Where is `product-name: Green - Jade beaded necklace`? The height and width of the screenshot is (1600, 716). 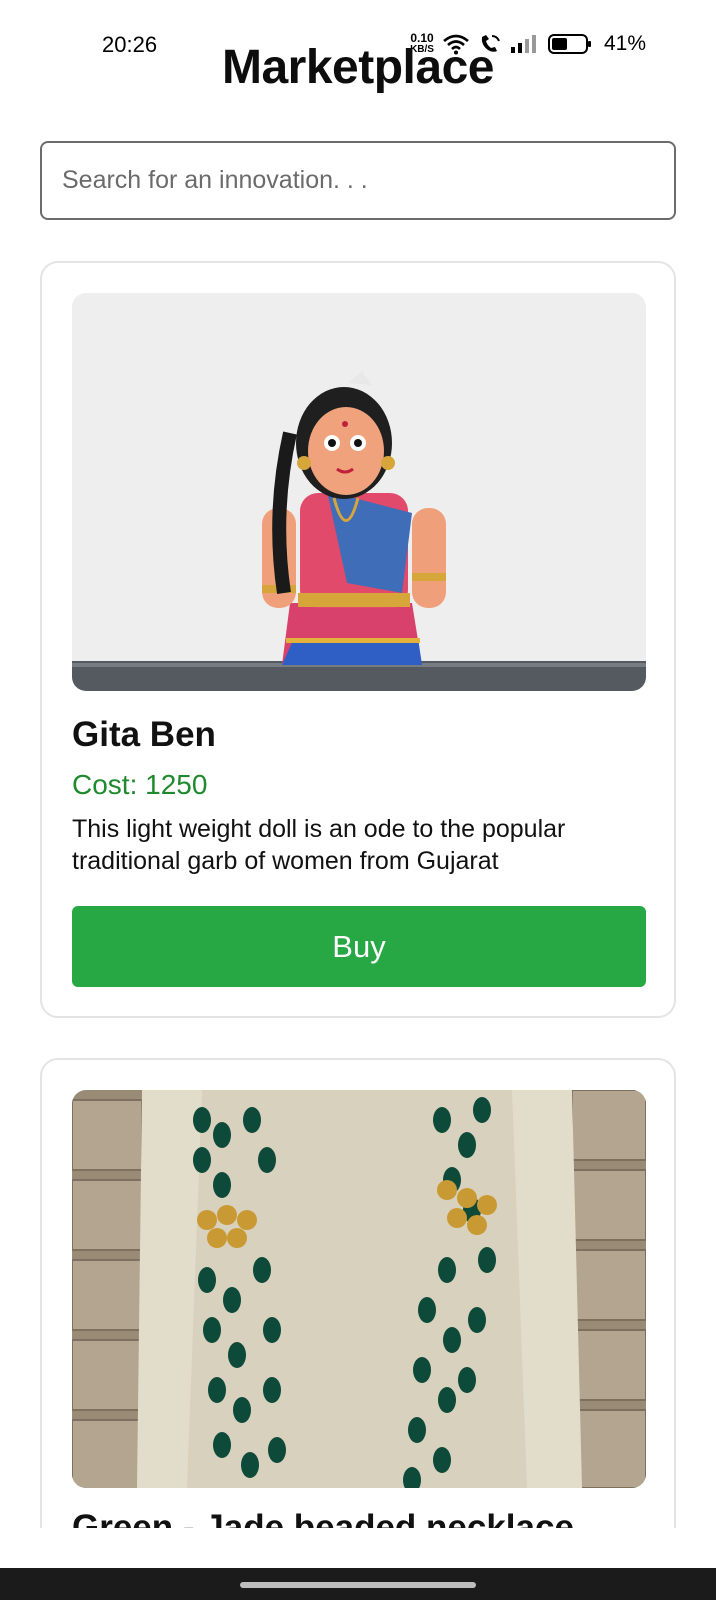
product-name: Green - Jade beaded necklace is located at coordinates (323, 1518).